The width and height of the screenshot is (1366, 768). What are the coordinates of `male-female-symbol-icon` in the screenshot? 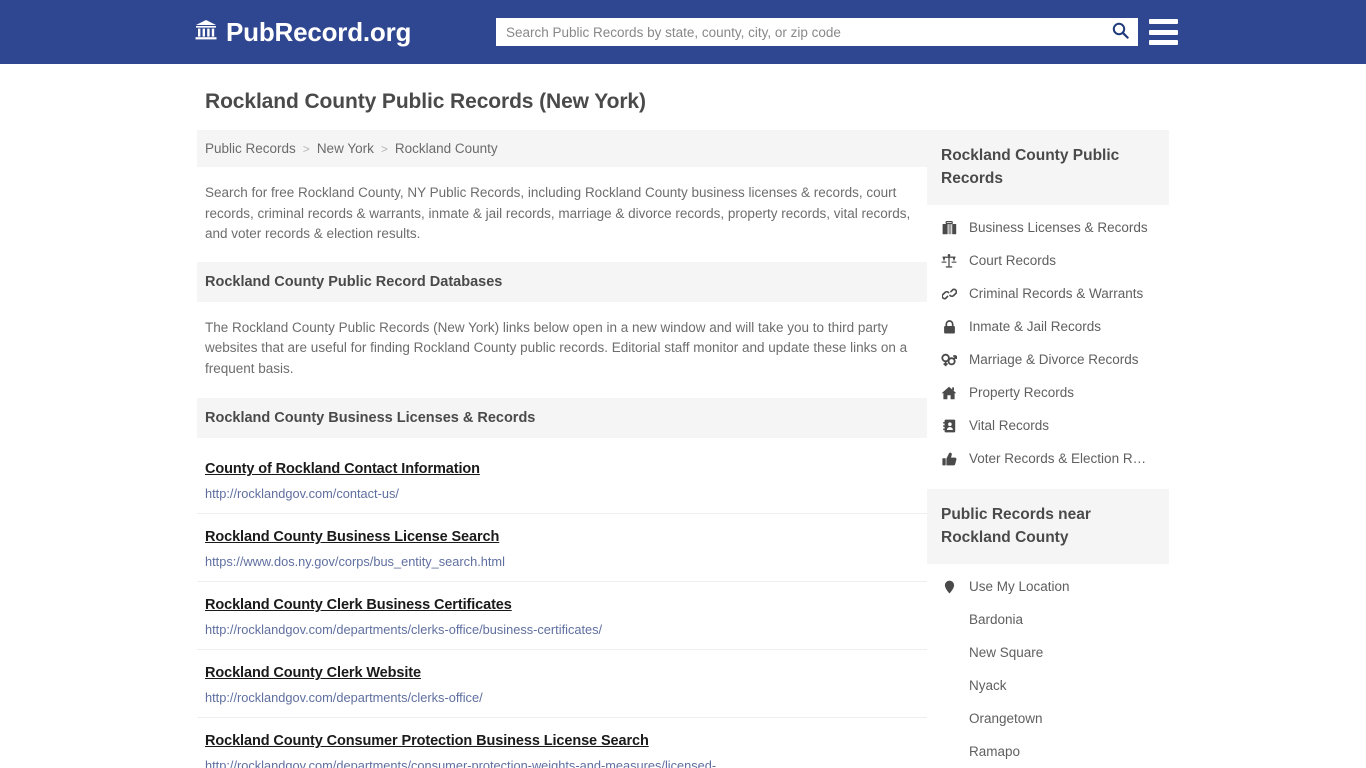 It's located at (949, 360).